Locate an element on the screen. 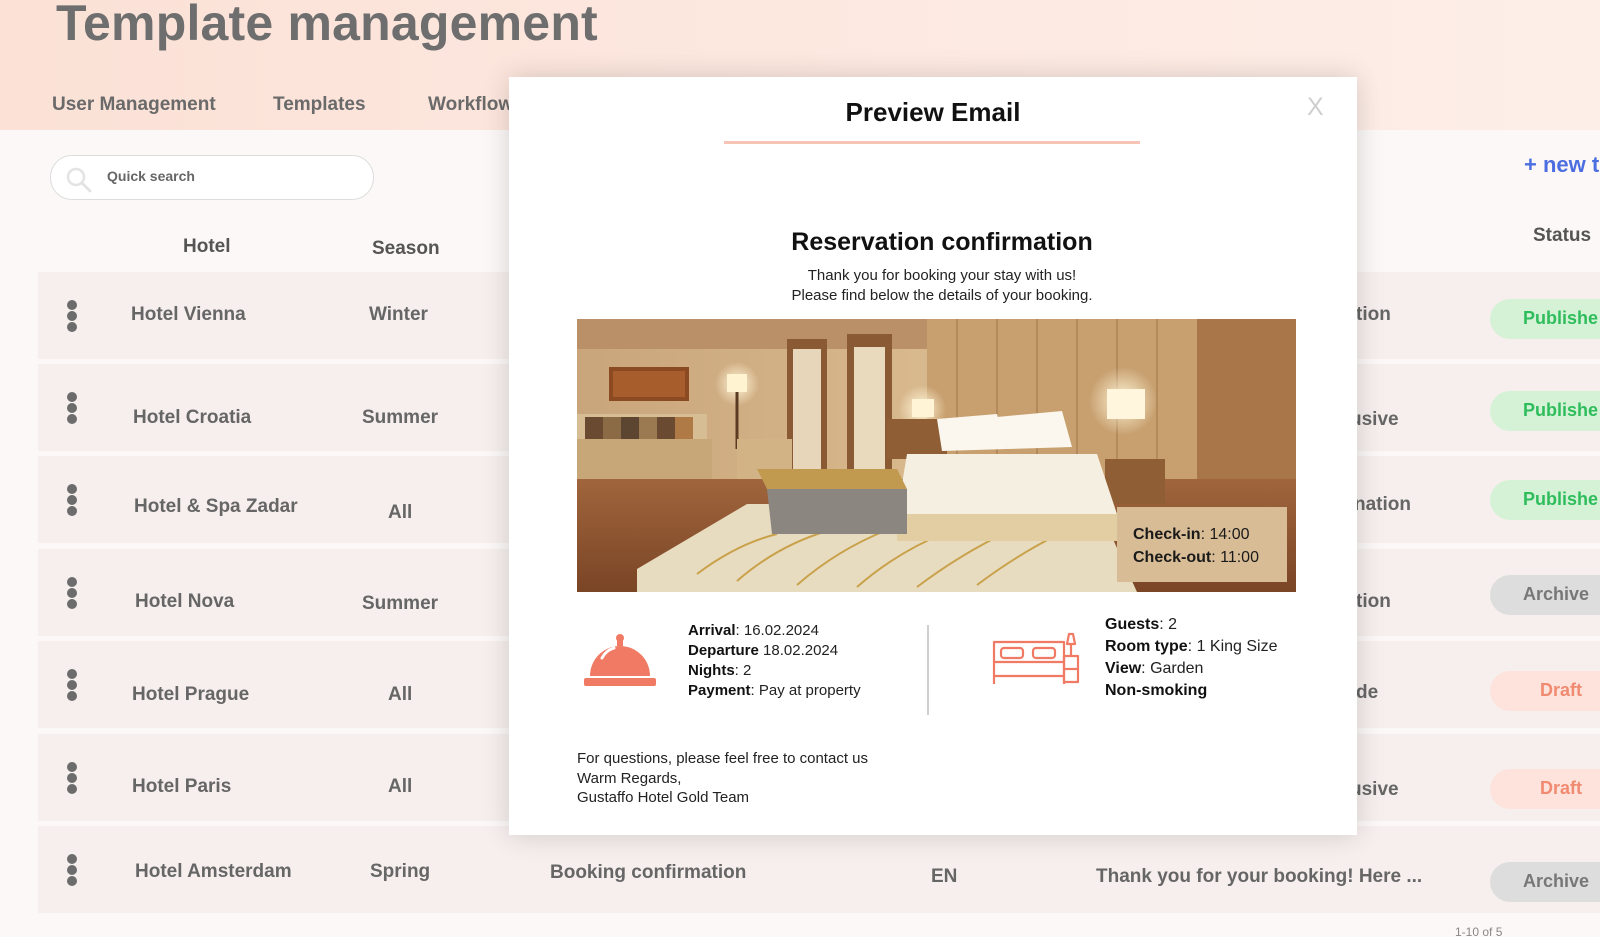  room-details: Guests: 2 Room type: 1 King Size View is located at coordinates (1191, 658).